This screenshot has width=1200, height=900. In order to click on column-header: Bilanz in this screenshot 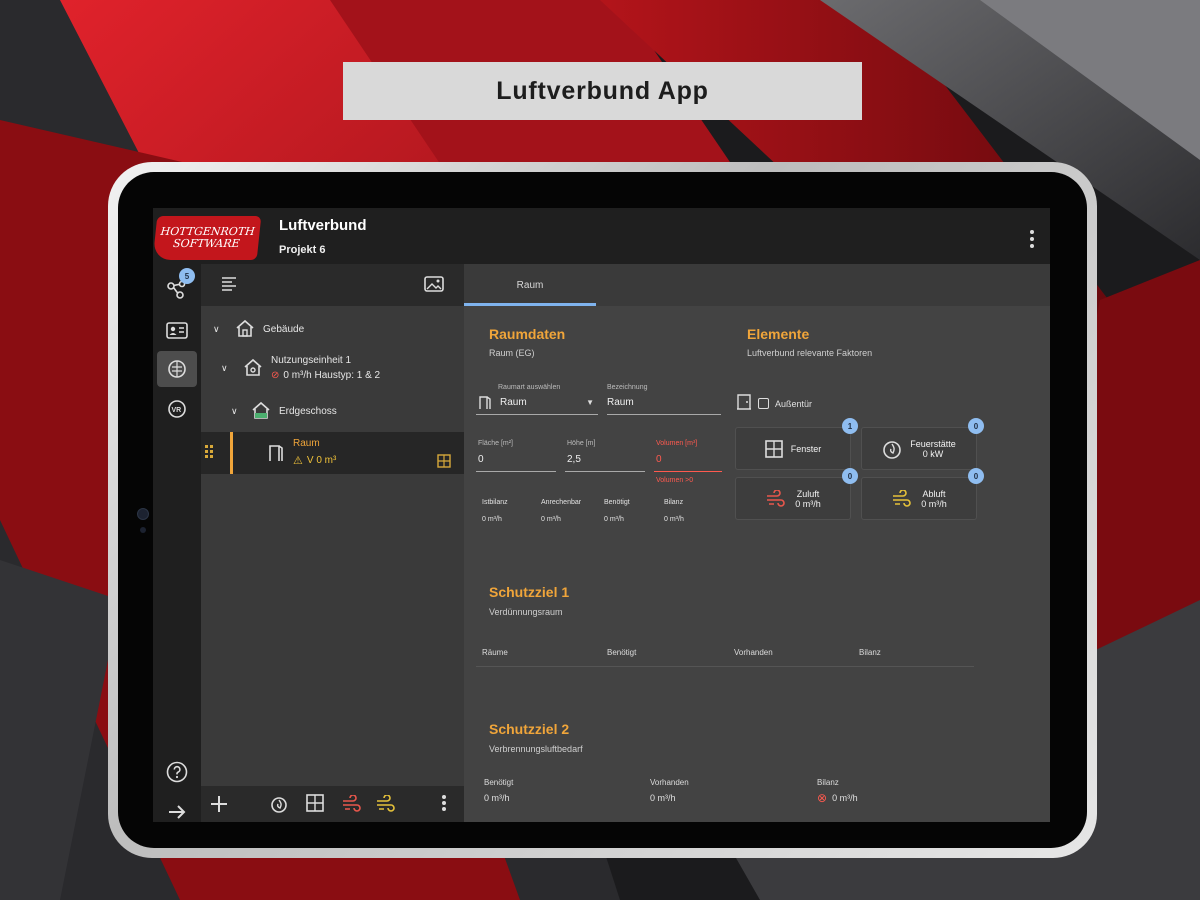, I will do `click(870, 652)`.